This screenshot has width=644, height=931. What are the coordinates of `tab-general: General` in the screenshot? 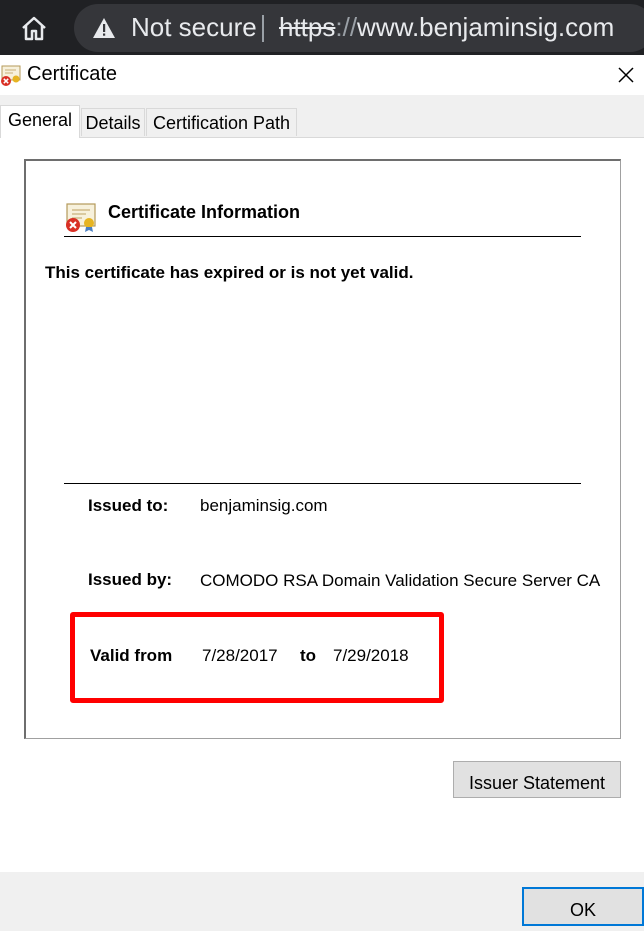 It's located at (40, 121).